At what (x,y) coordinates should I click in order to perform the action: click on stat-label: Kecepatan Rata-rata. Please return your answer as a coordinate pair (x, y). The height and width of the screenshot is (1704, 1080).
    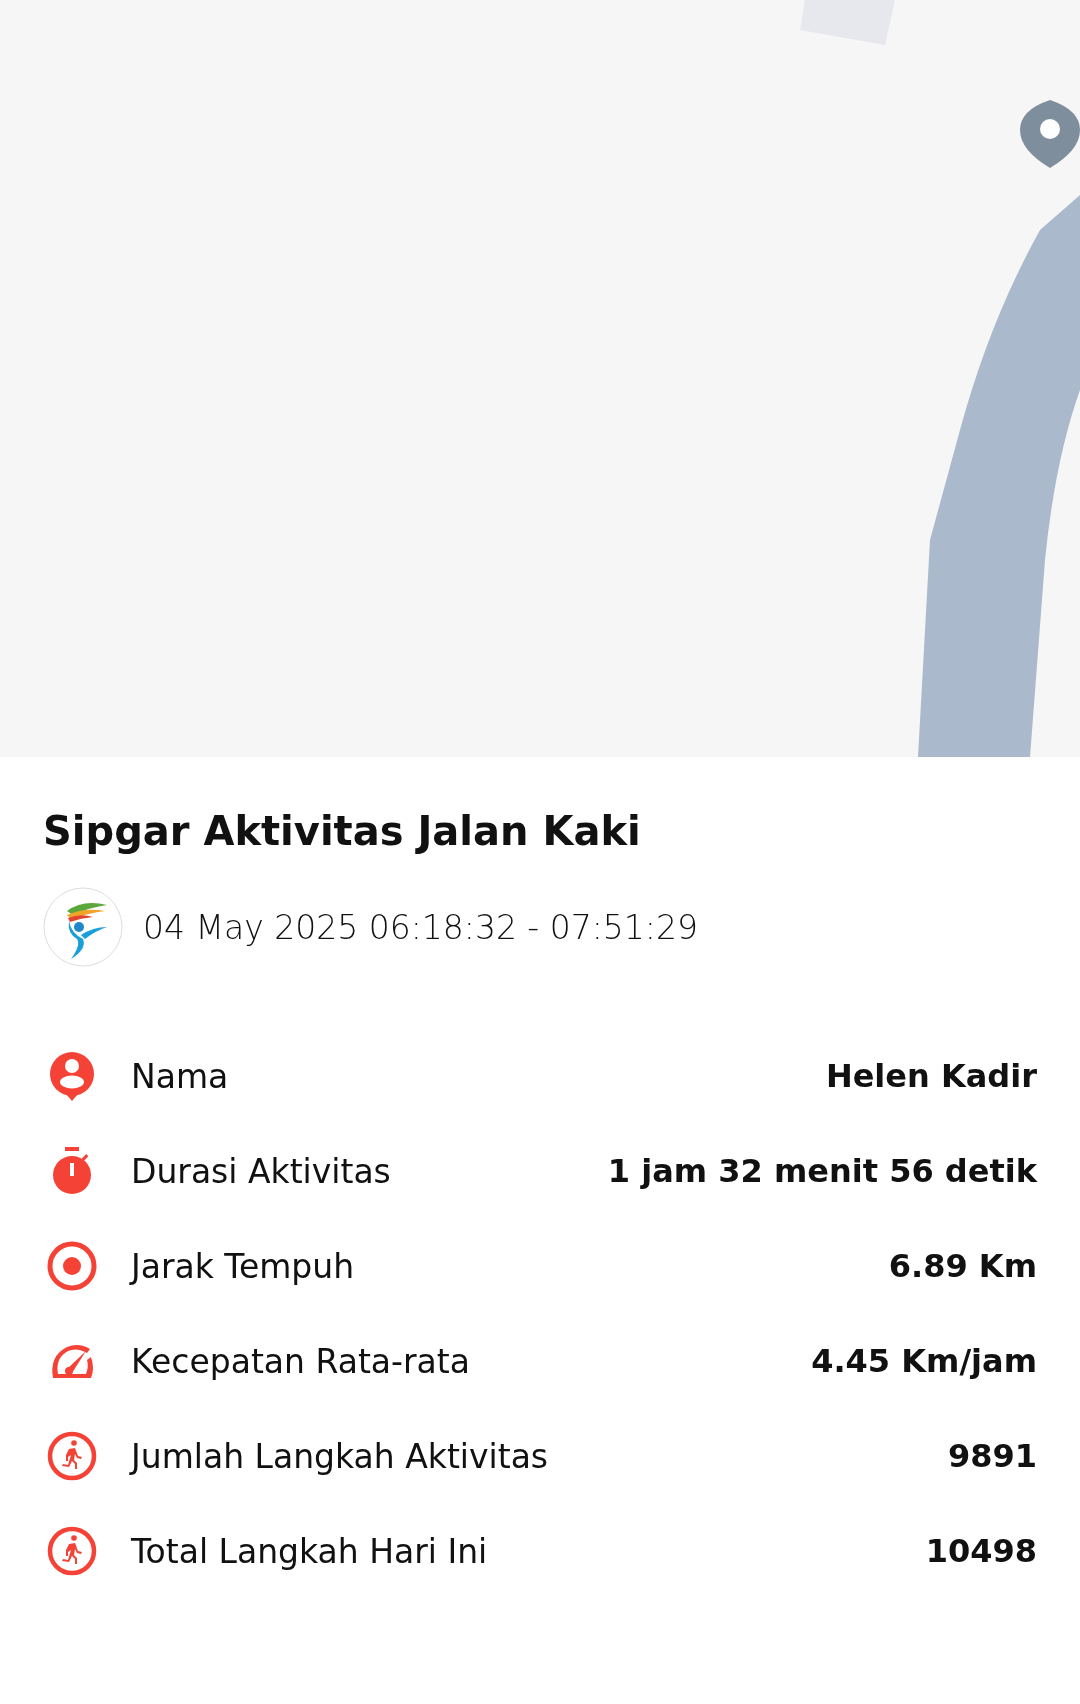
    Looking at the image, I should click on (301, 1361).